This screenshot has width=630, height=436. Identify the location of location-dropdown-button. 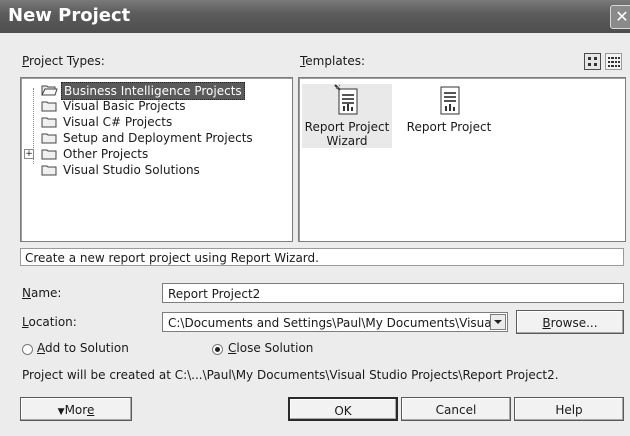
(498, 322).